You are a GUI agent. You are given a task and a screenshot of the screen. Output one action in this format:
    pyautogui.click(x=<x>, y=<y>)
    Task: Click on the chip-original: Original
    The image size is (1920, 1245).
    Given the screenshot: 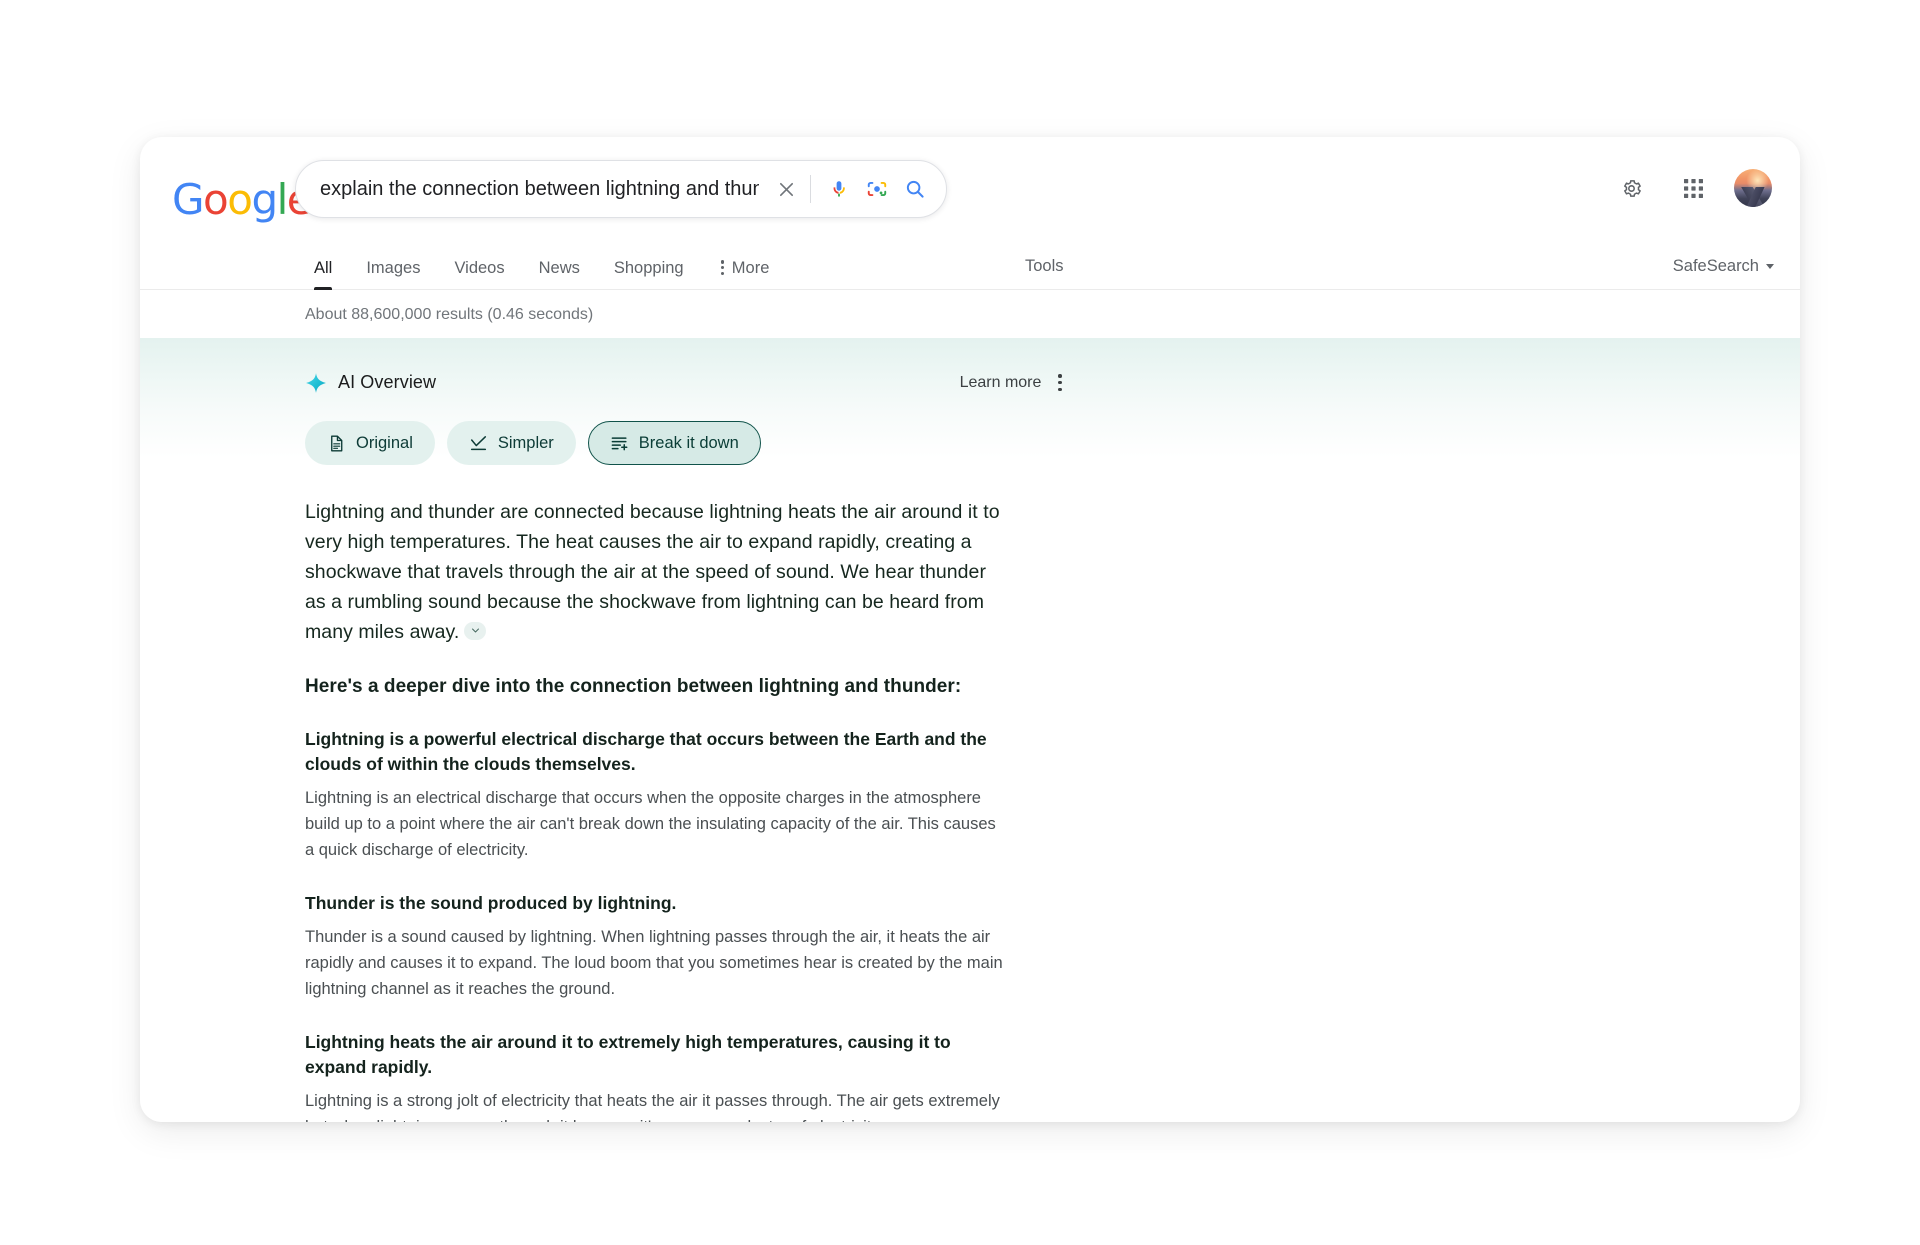 What is the action you would take?
    pyautogui.click(x=370, y=443)
    